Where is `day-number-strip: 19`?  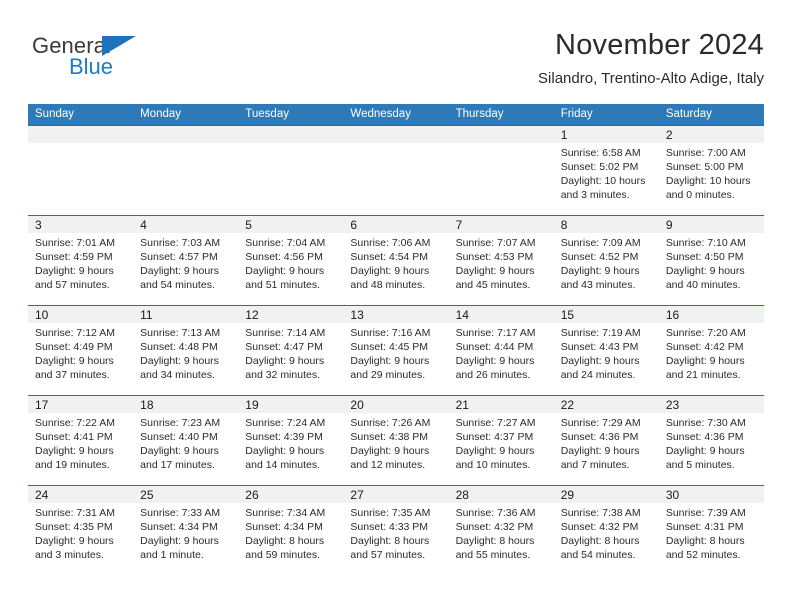 day-number-strip: 19 is located at coordinates (291, 404).